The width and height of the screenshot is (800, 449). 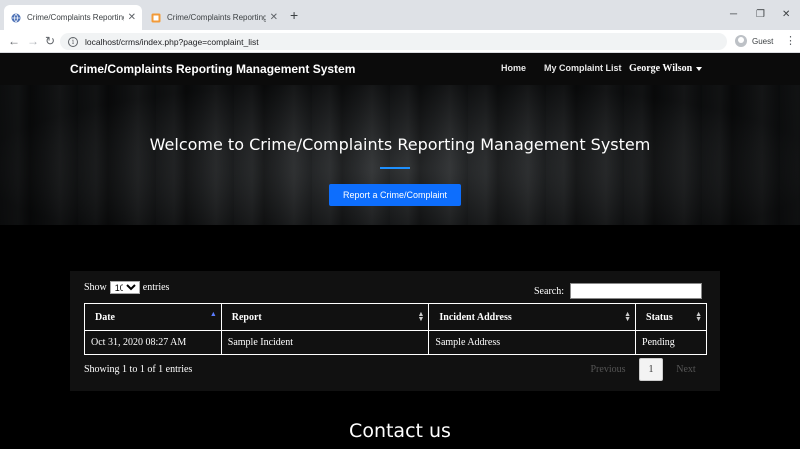 What do you see at coordinates (659, 317) in the screenshot?
I see `column-header-label: Status` at bounding box center [659, 317].